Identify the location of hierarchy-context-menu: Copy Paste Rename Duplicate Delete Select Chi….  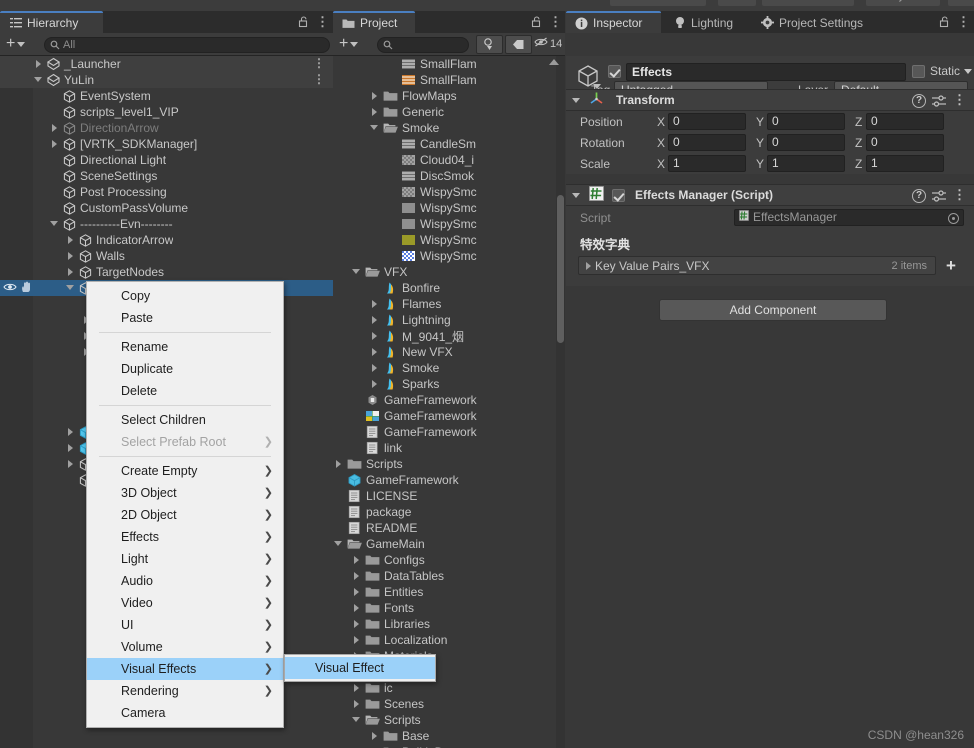
(185, 504).